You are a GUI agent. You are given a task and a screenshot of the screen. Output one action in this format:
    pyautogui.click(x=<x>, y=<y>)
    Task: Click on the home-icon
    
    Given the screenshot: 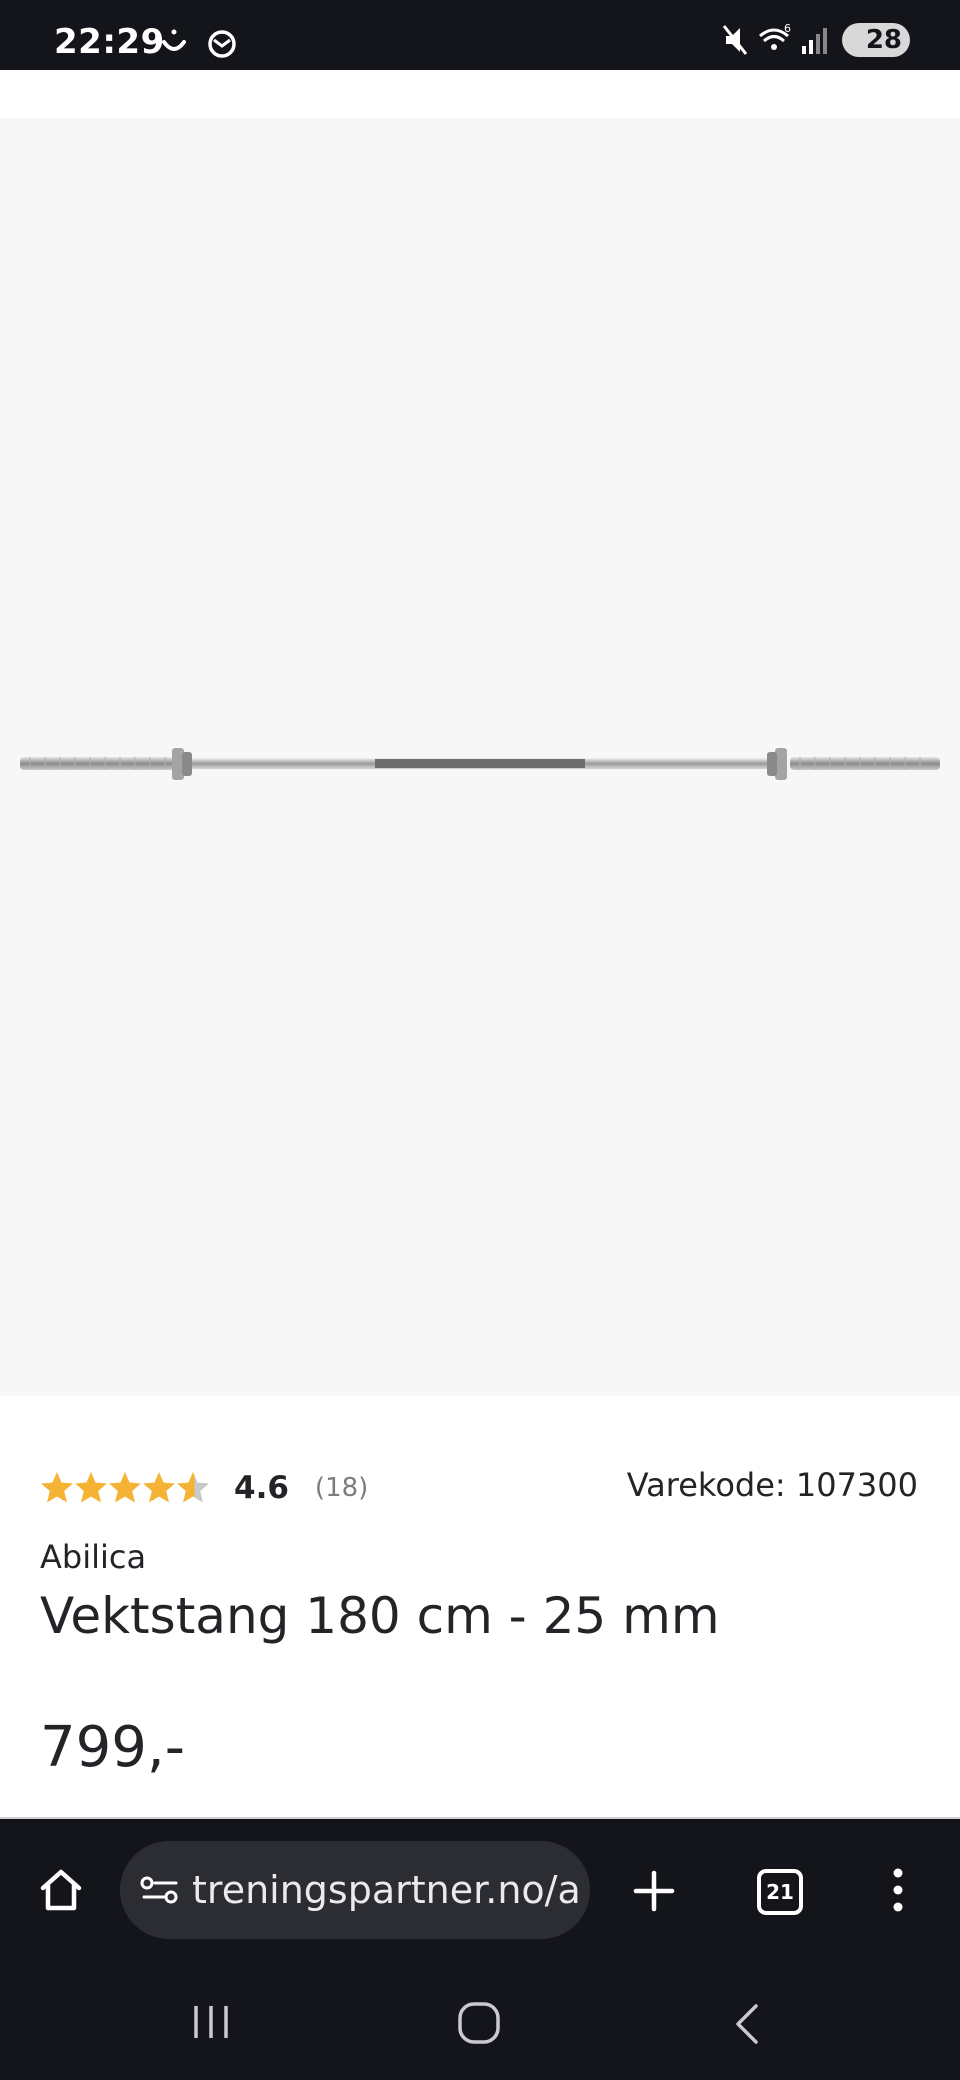 What is the action you would take?
    pyautogui.click(x=61, y=1890)
    